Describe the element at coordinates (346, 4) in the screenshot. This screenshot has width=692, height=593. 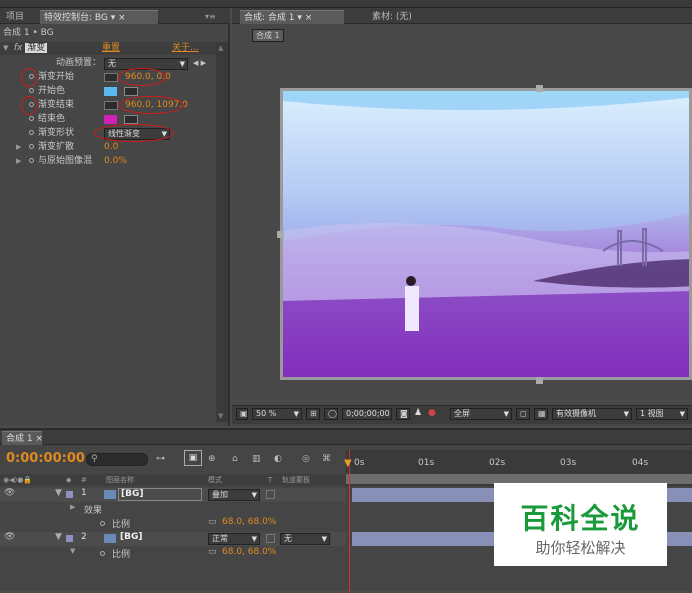
I see `toolbar` at that location.